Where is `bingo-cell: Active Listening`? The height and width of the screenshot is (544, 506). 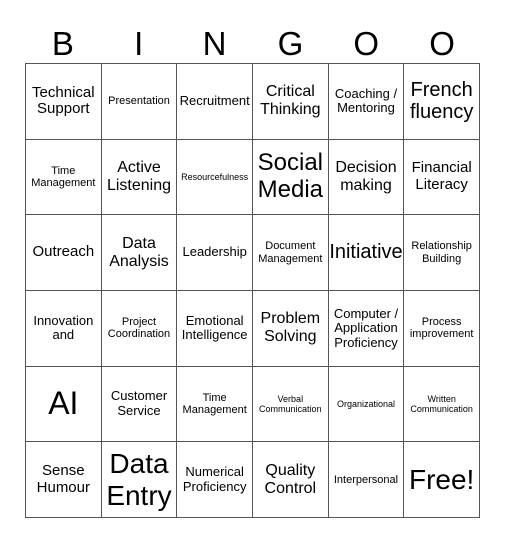
bingo-cell: Active Listening is located at coordinates (139, 177).